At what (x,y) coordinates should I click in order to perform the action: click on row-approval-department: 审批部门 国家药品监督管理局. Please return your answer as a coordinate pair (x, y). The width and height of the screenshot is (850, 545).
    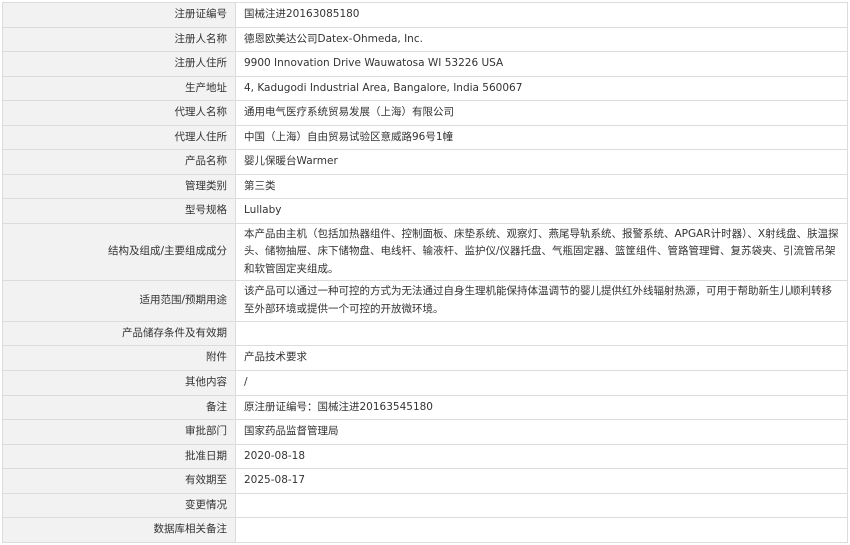
    Looking at the image, I should click on (425, 432).